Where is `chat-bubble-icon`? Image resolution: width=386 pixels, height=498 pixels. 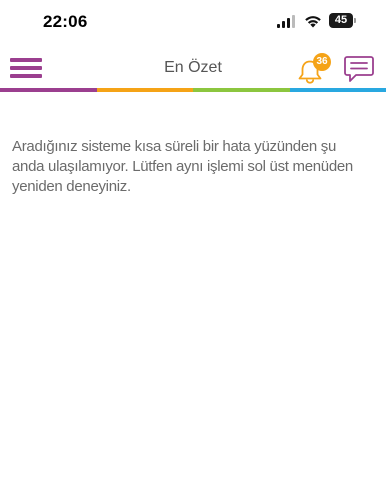
chat-bubble-icon is located at coordinates (359, 69).